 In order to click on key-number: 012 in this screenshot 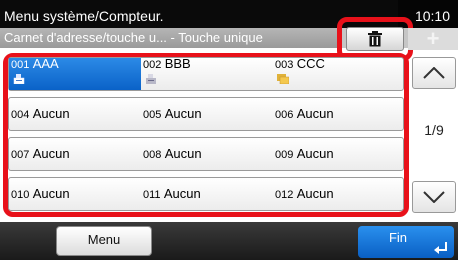, I will do `click(284, 195)`.